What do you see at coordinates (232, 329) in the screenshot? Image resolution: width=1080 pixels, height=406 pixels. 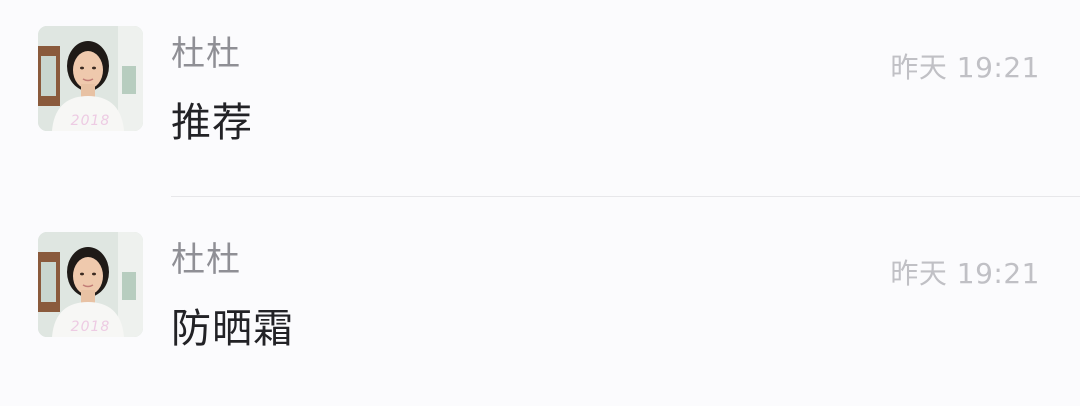 I see `message-preview: 防晒霜` at bounding box center [232, 329].